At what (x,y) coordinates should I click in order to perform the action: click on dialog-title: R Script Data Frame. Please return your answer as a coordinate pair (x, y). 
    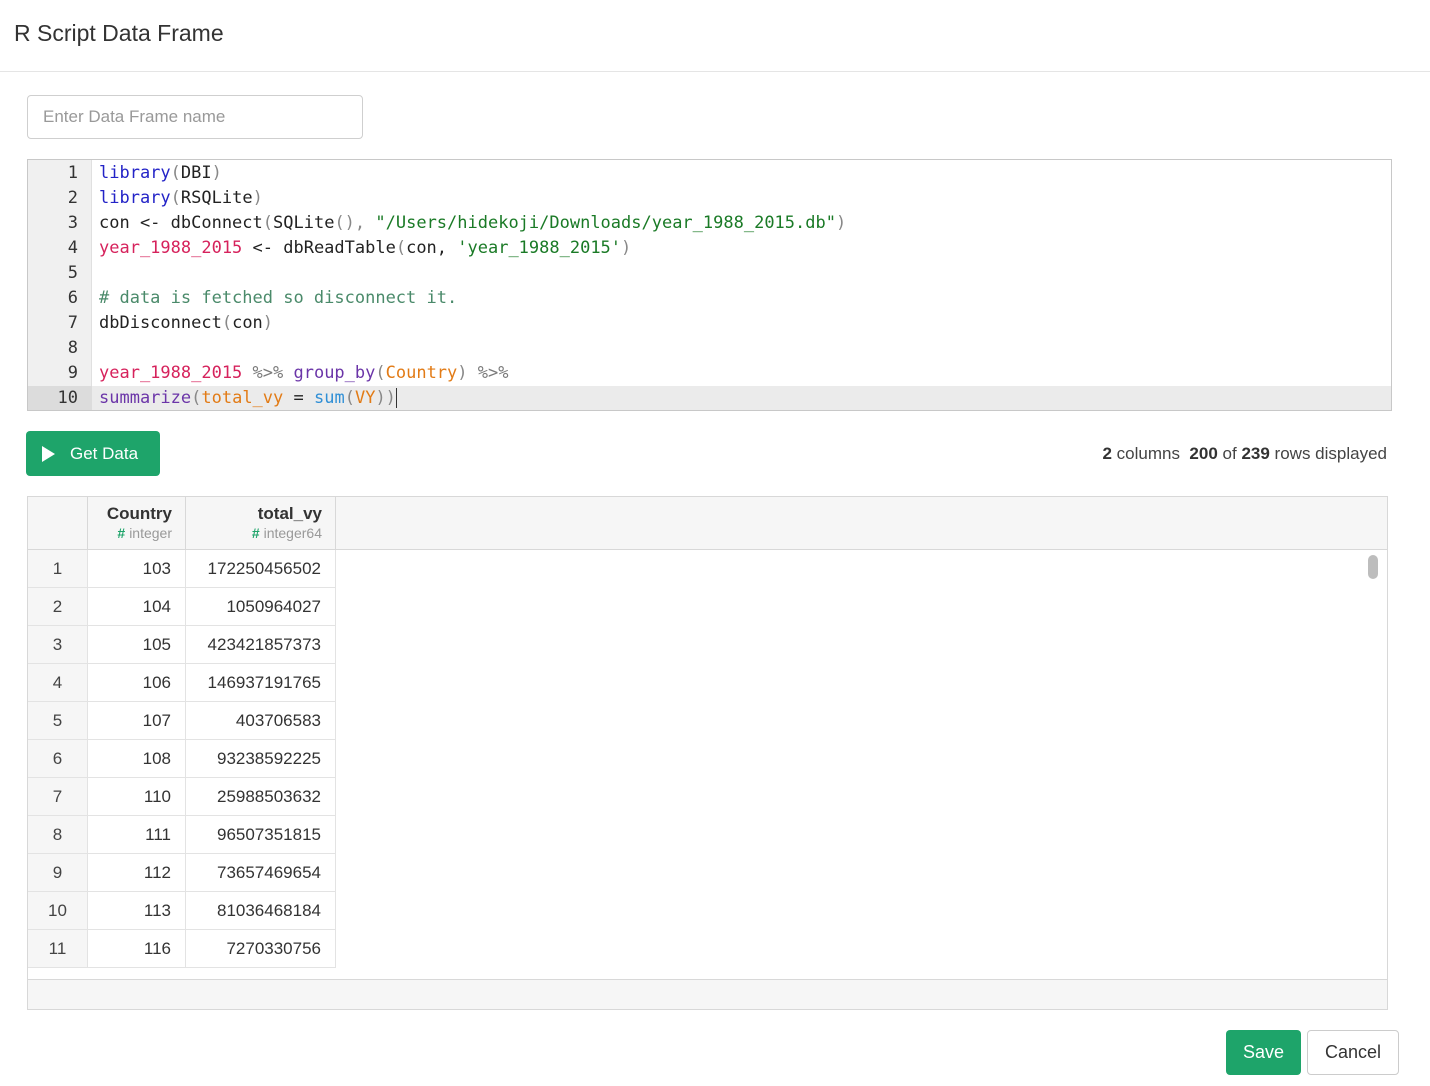
    Looking at the image, I should click on (119, 33).